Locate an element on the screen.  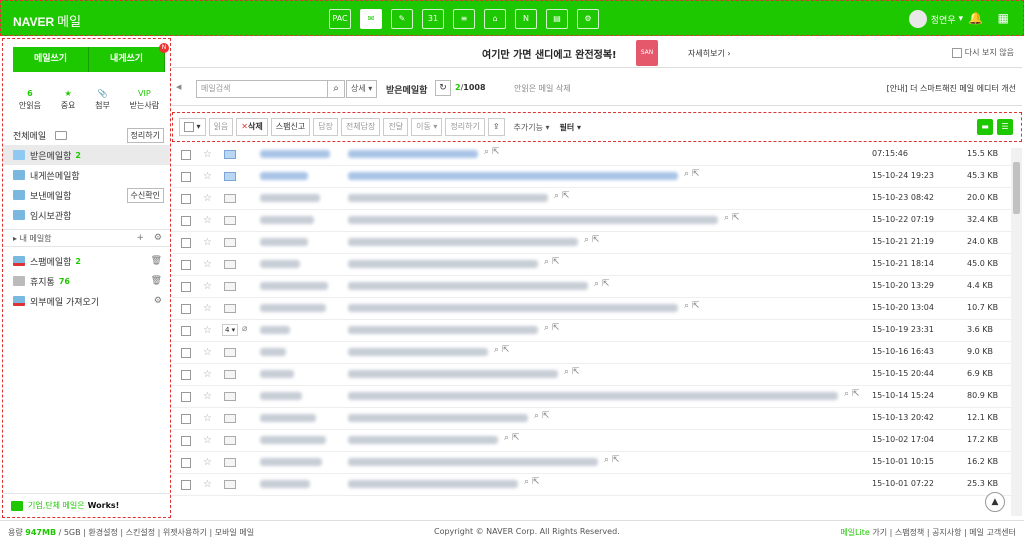
gear-icon: ⚙ is located at coordinates (158, 238).